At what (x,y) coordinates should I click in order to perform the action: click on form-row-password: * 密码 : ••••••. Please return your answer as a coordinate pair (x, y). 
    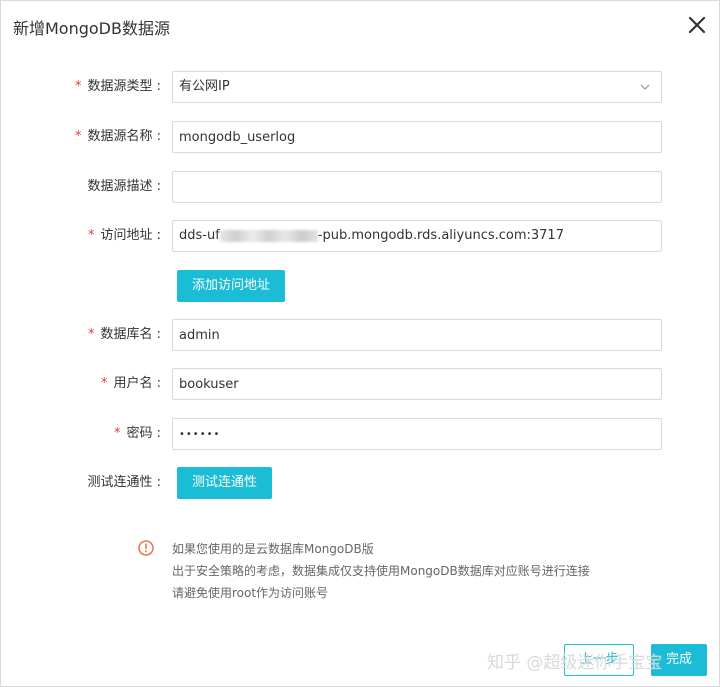
    Looking at the image, I should click on (360, 434).